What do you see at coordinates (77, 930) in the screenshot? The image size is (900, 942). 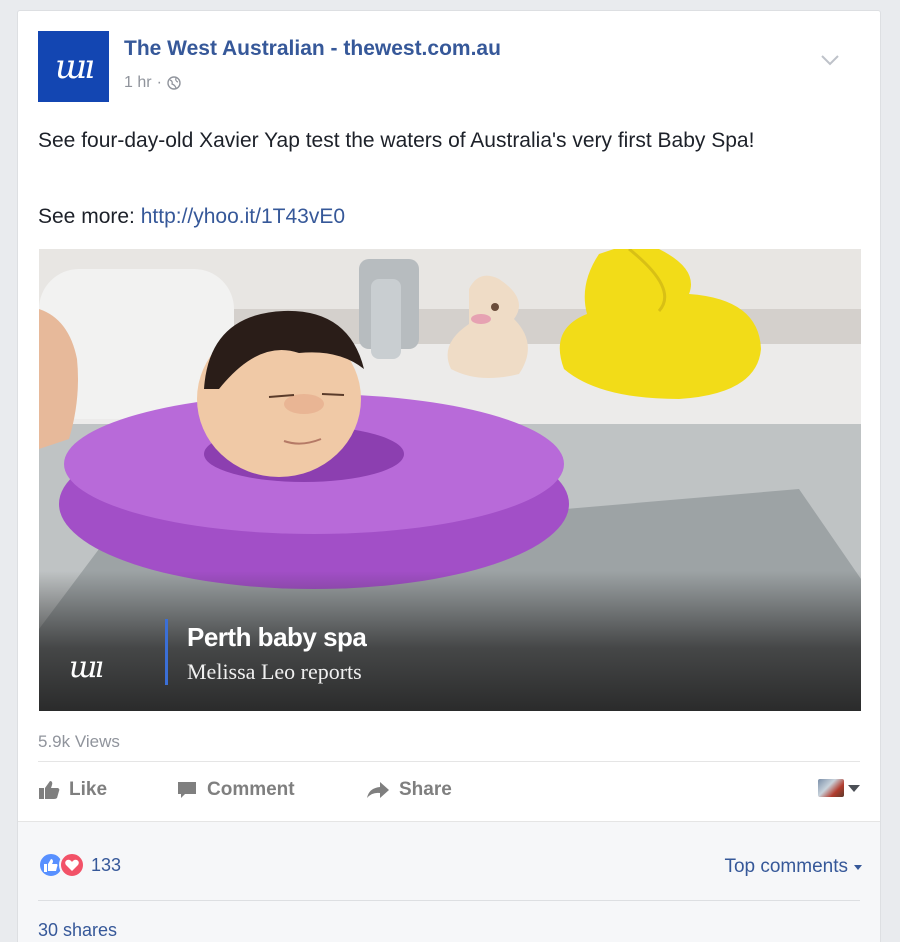 I see `shares-count-link: 30 shares` at bounding box center [77, 930].